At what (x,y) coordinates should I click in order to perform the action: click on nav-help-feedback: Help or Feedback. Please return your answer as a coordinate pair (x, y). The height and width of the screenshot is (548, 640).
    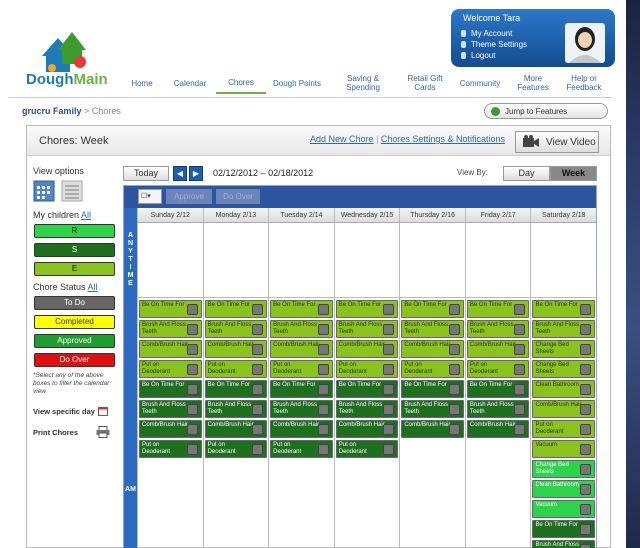
    Looking at the image, I should click on (584, 83).